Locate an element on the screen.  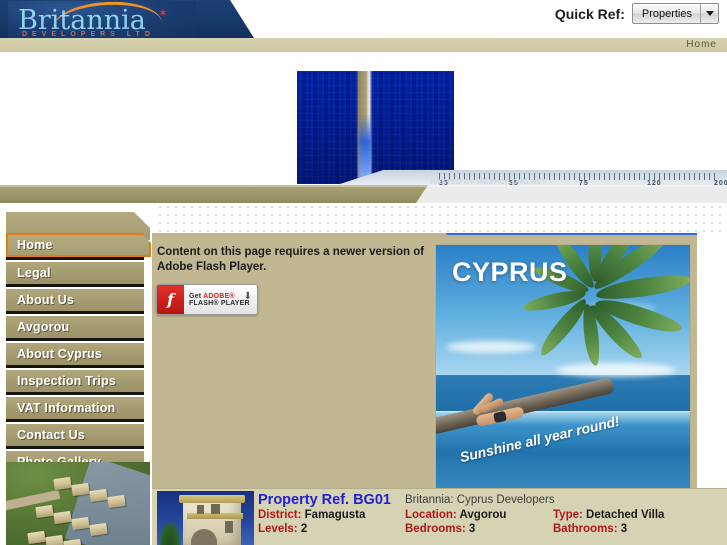
get-flash-player-button: f Get ADOBE® FLASH® PLAYER ⬇ is located at coordinates (207, 299).